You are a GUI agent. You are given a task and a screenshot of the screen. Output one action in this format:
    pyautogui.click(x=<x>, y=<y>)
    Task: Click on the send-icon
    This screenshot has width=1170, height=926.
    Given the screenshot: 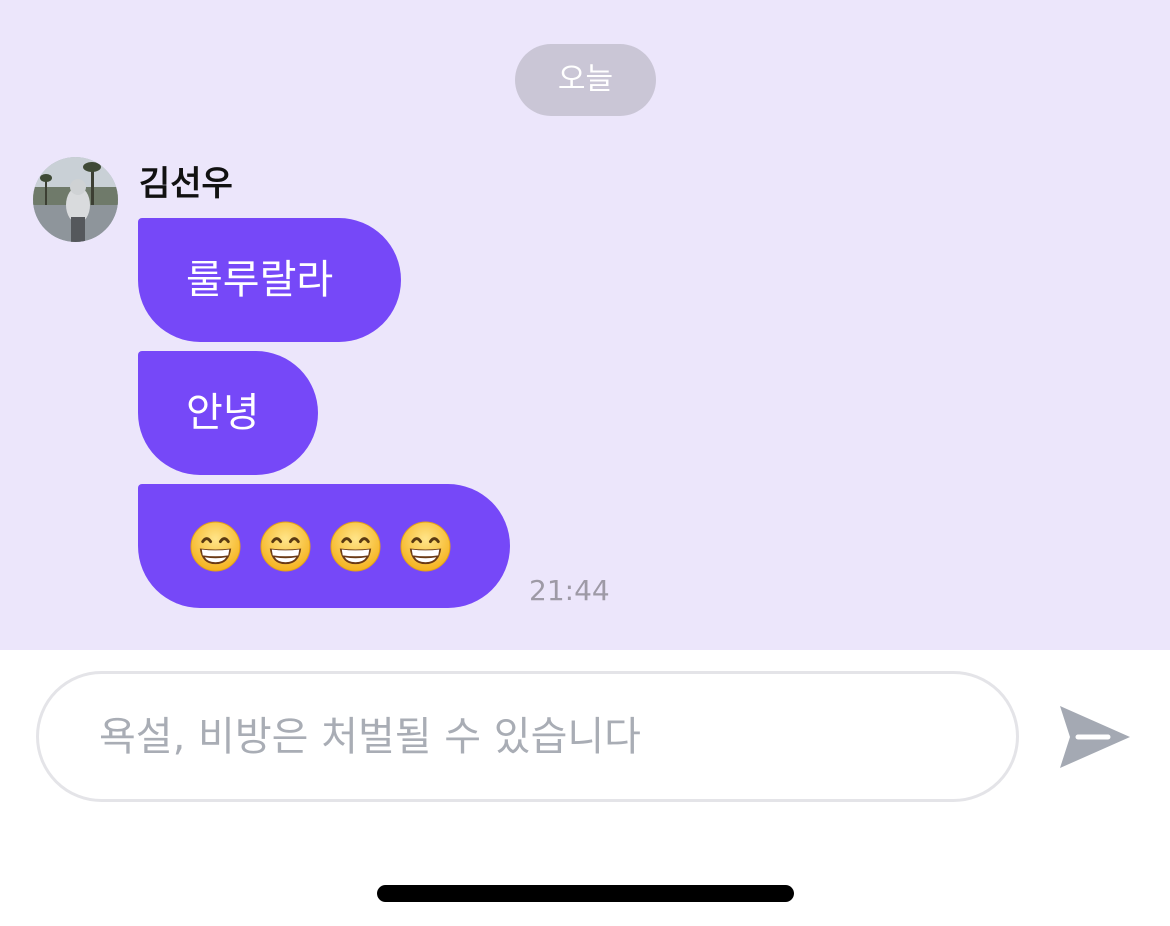 What is the action you would take?
    pyautogui.click(x=1095, y=737)
    